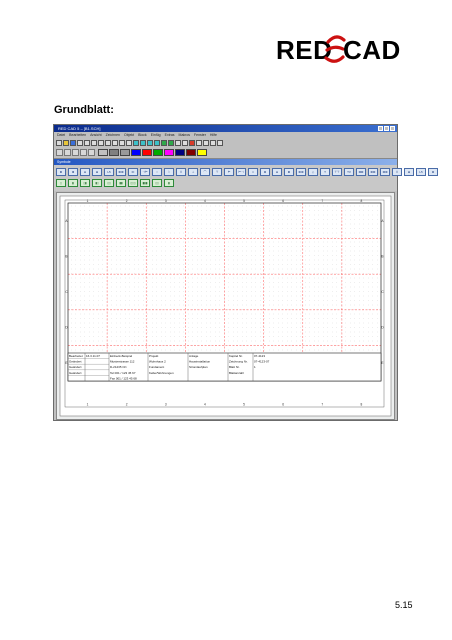  I want to click on title-block-text: Stromlaufplan, so click(198, 367).